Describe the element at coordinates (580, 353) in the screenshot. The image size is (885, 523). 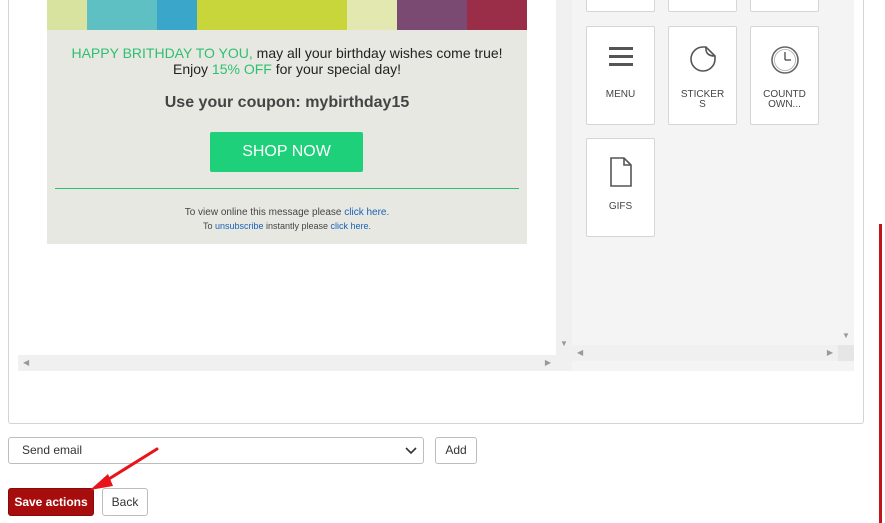
I see `palette-scroll-left-icon: ◀` at that location.